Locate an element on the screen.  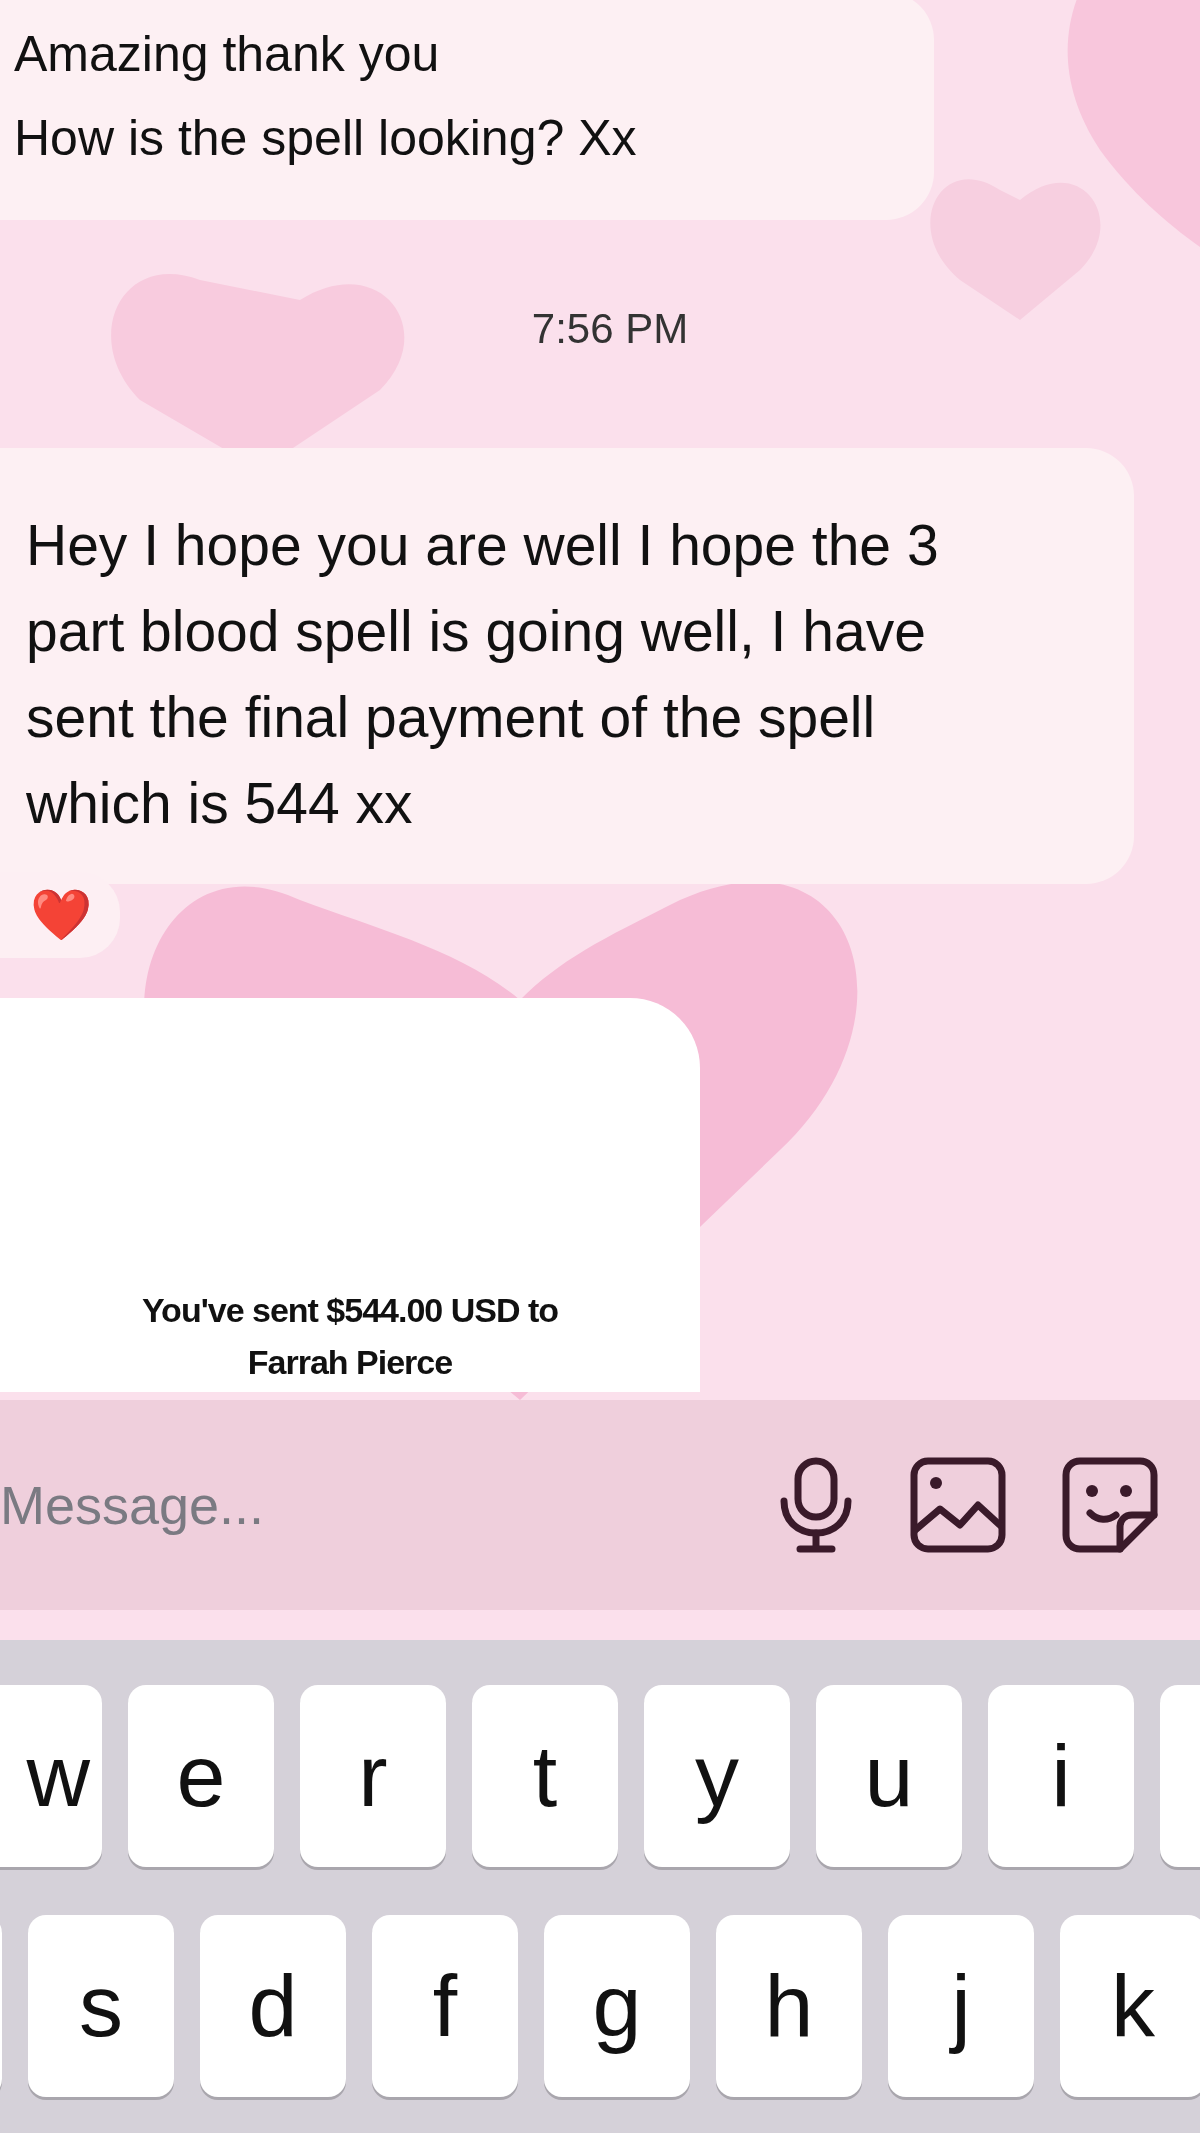
message-text: How is the spell looking? Xx is located at coordinates (326, 138).